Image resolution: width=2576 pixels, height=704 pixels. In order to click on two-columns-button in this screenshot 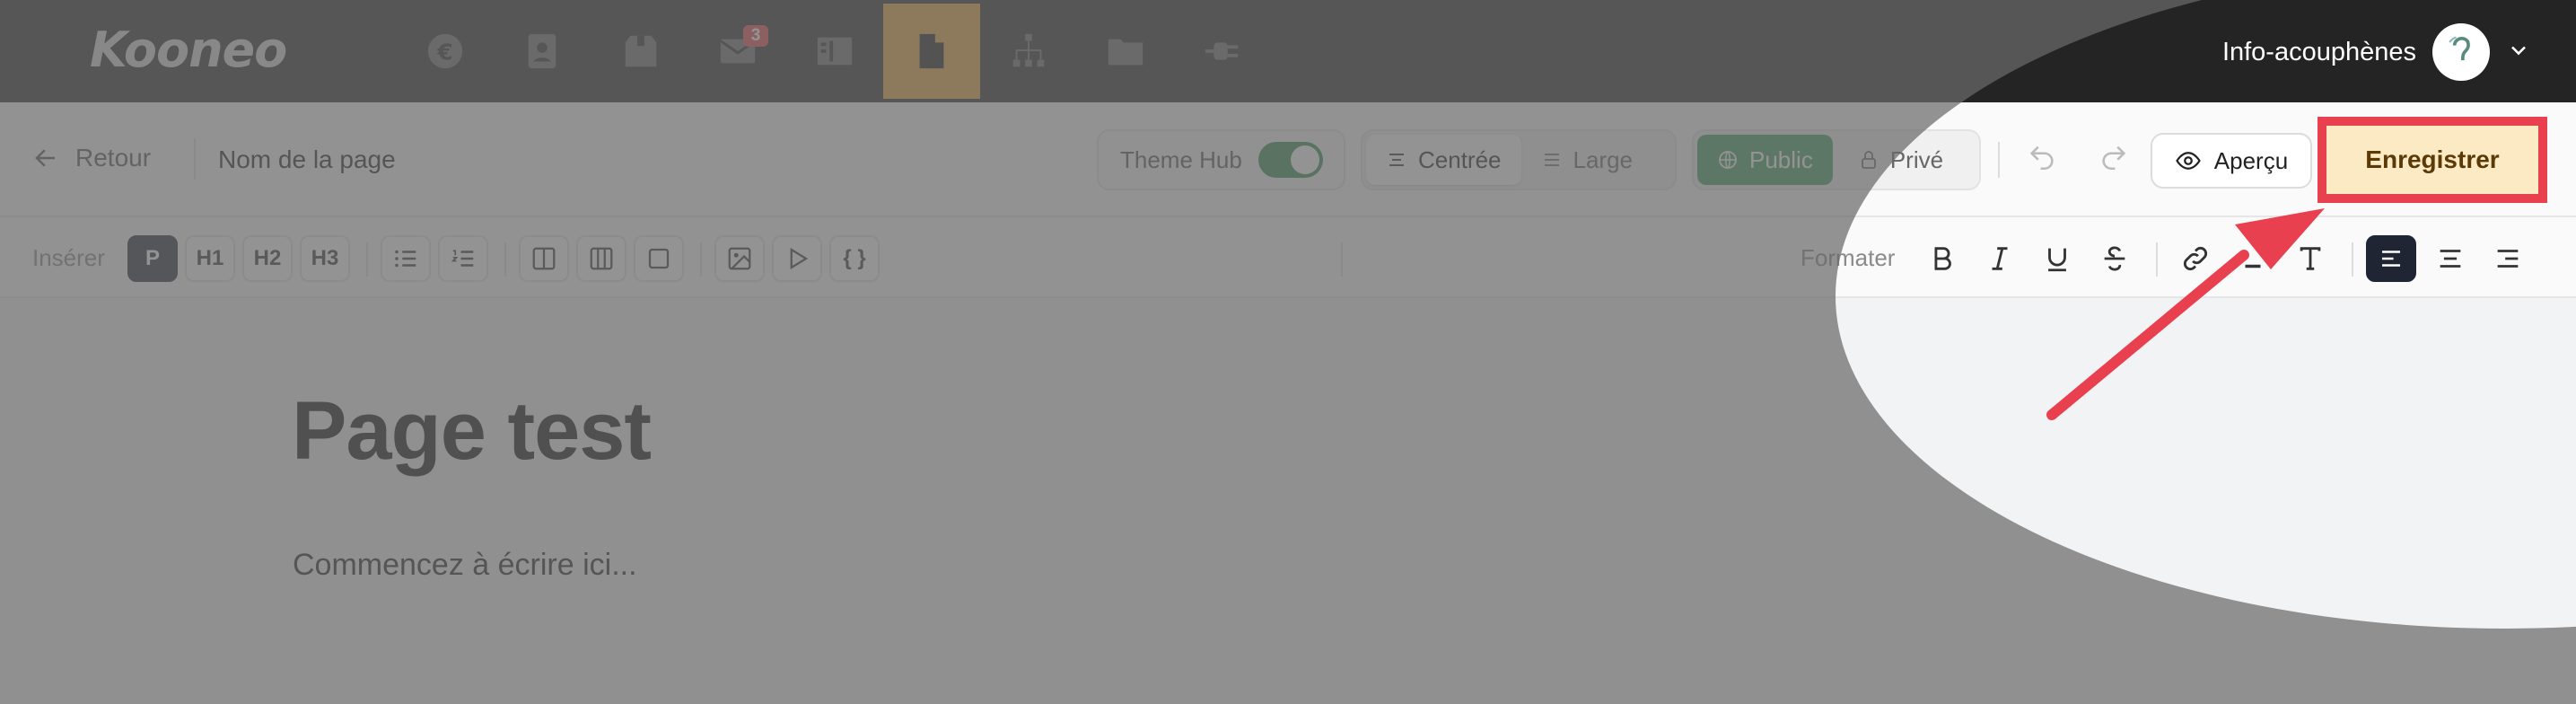, I will do `click(544, 258)`.